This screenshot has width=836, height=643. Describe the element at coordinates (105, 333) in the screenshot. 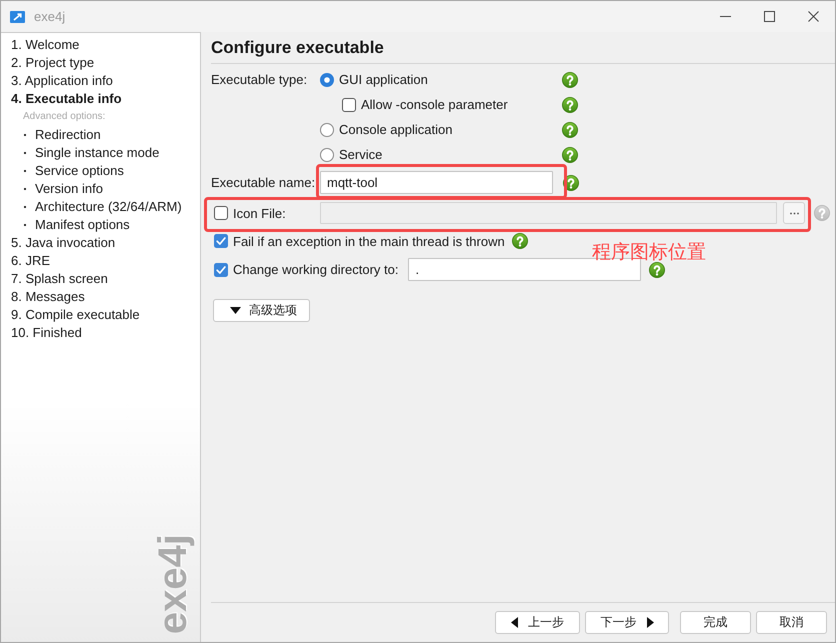

I see `nav-item: 10. Finished` at that location.